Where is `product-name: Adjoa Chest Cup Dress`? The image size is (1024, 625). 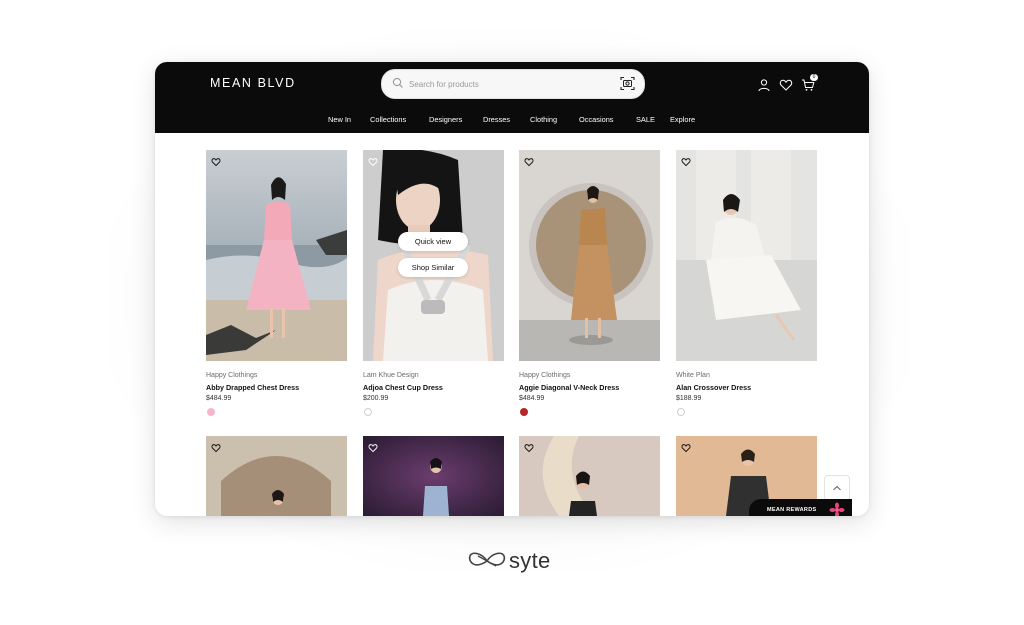
product-name: Adjoa Chest Cup Dress is located at coordinates (403, 387).